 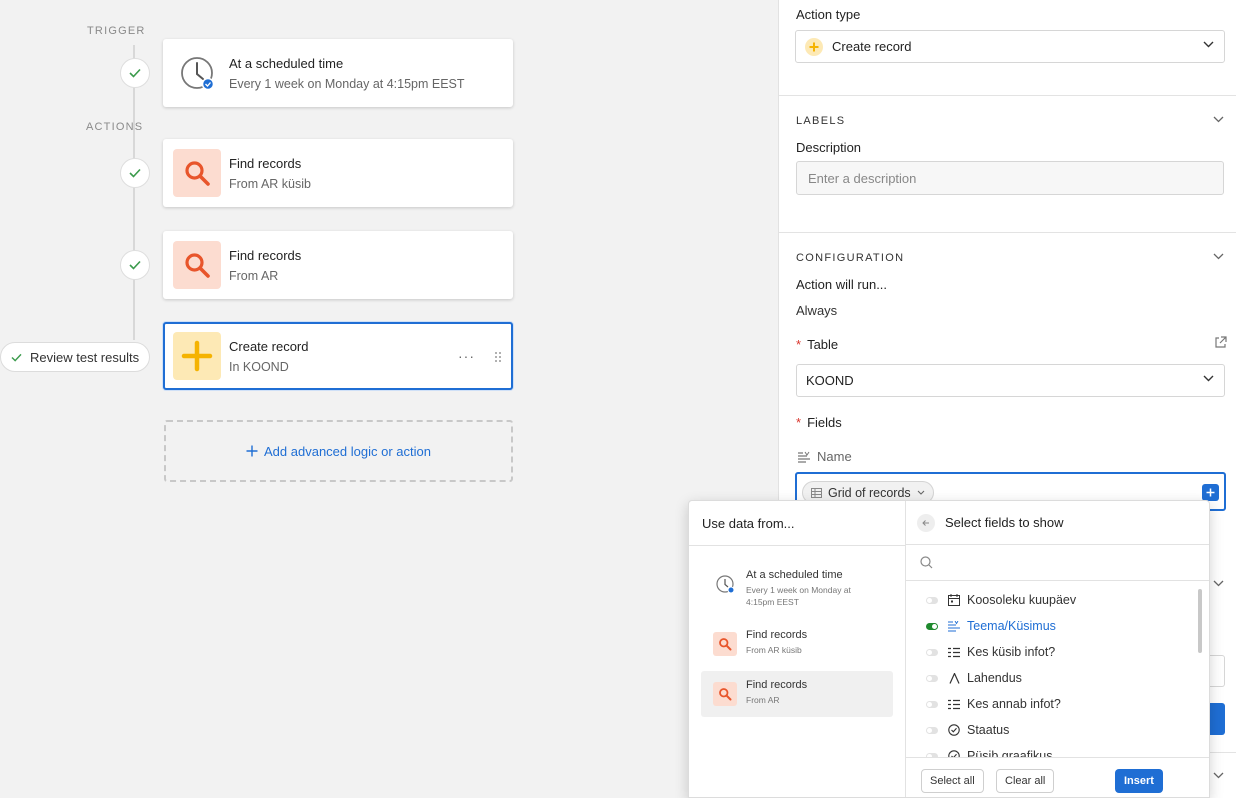 What do you see at coordinates (1010, 753) in the screenshot?
I see `field-label: Püsib graafikus` at bounding box center [1010, 753].